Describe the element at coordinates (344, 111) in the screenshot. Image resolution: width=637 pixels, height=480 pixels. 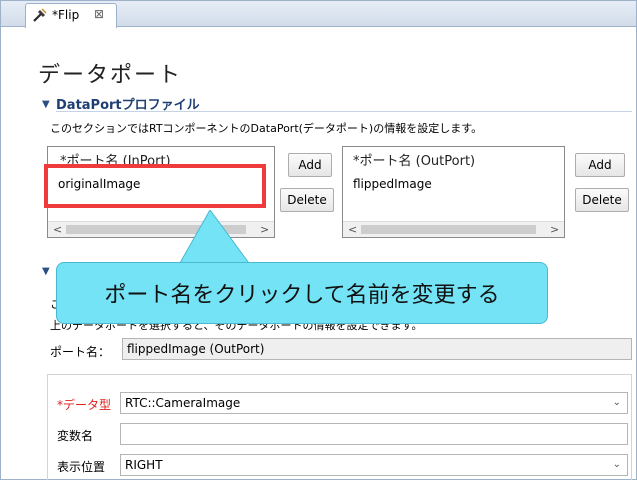
I see `section-divider` at that location.